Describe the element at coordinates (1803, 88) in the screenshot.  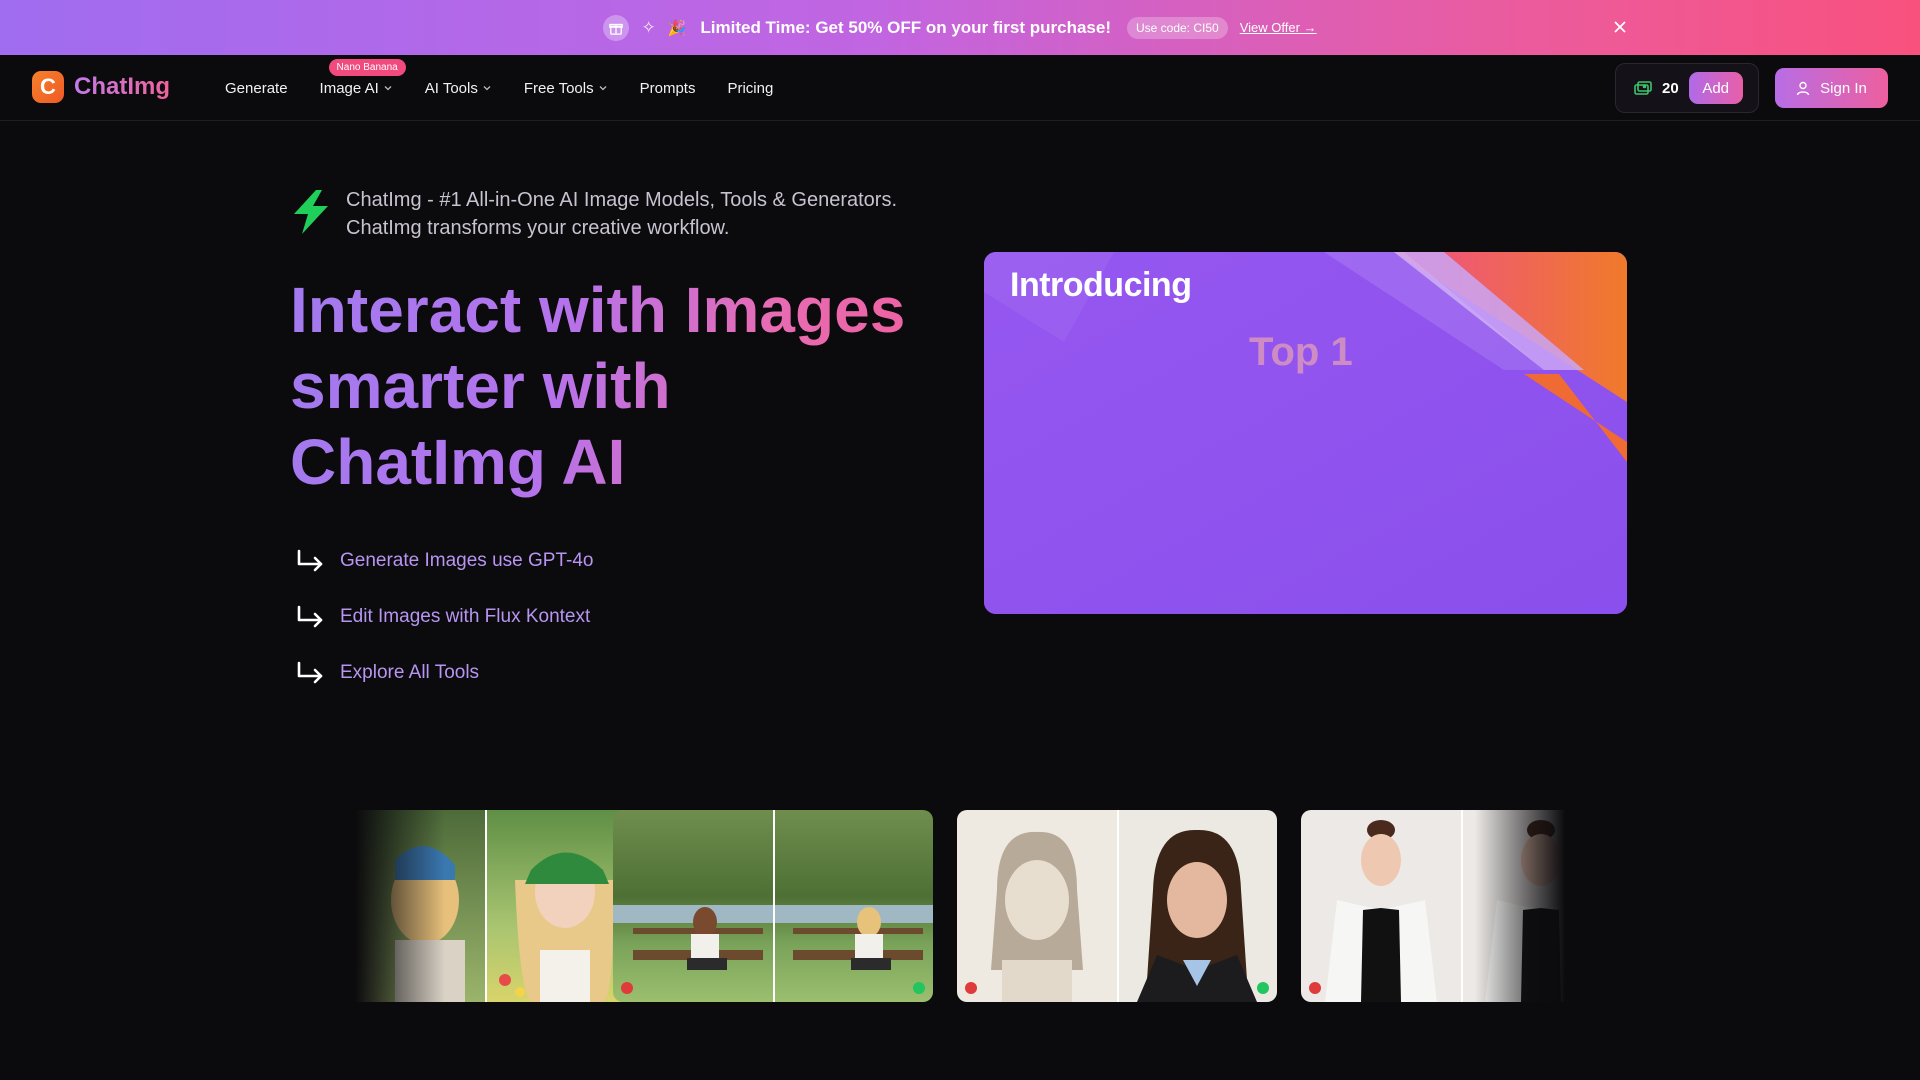
I see `user-icon` at that location.